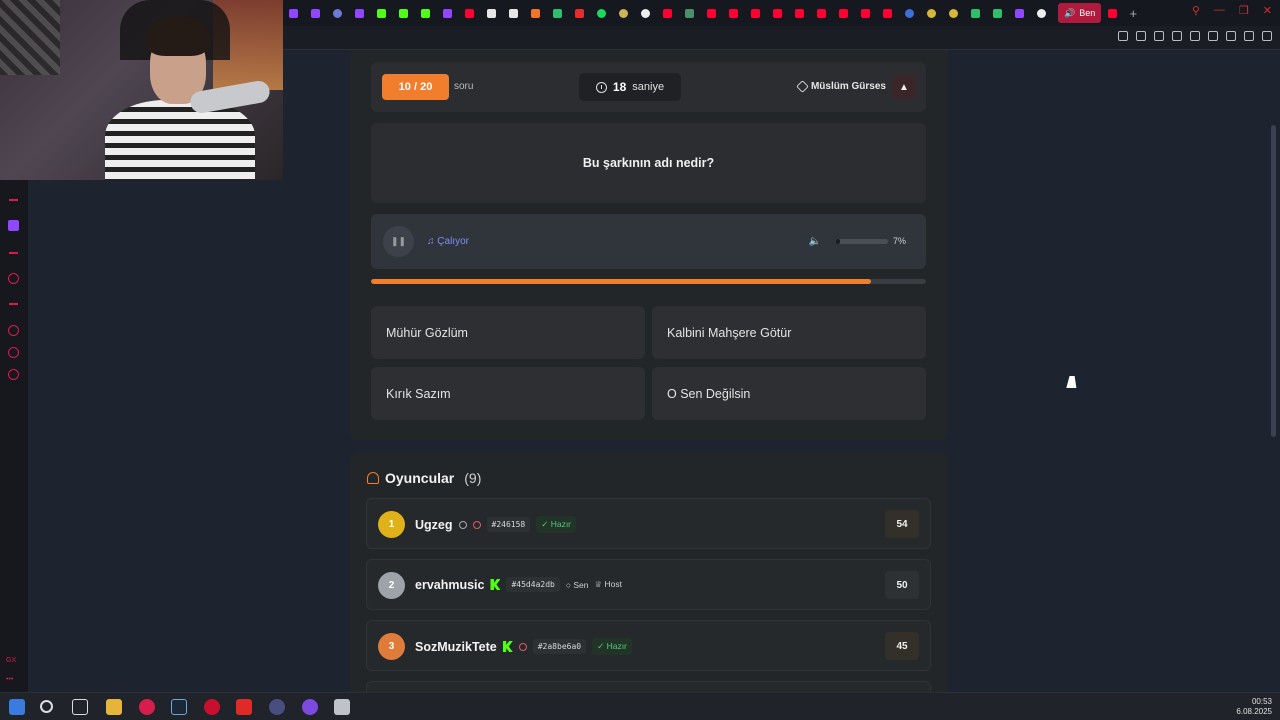 This screenshot has height=720, width=1280. I want to click on heart-icon, so click(1195, 36).